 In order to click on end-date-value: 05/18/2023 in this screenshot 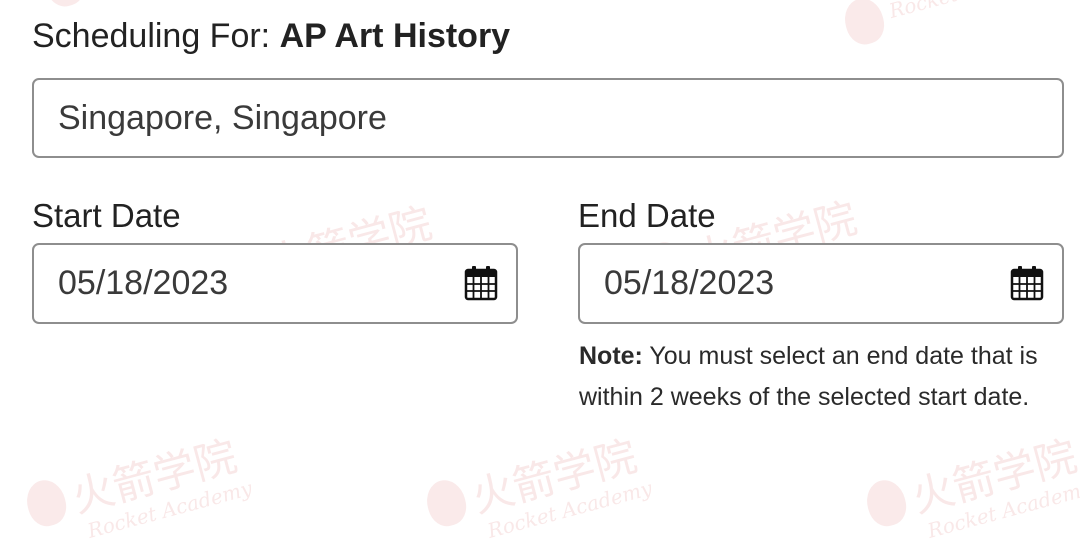, I will do `click(689, 283)`.